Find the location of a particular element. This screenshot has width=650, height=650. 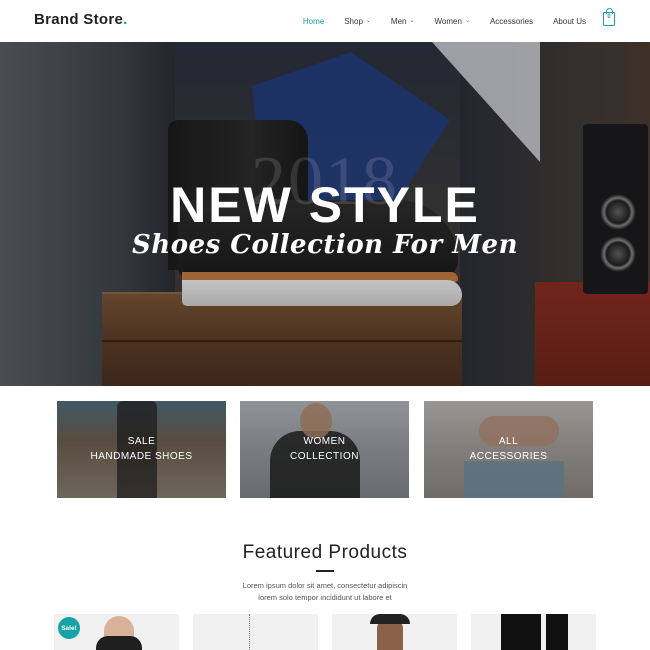

nav-item-shop: Shop ⌄ is located at coordinates (357, 21).